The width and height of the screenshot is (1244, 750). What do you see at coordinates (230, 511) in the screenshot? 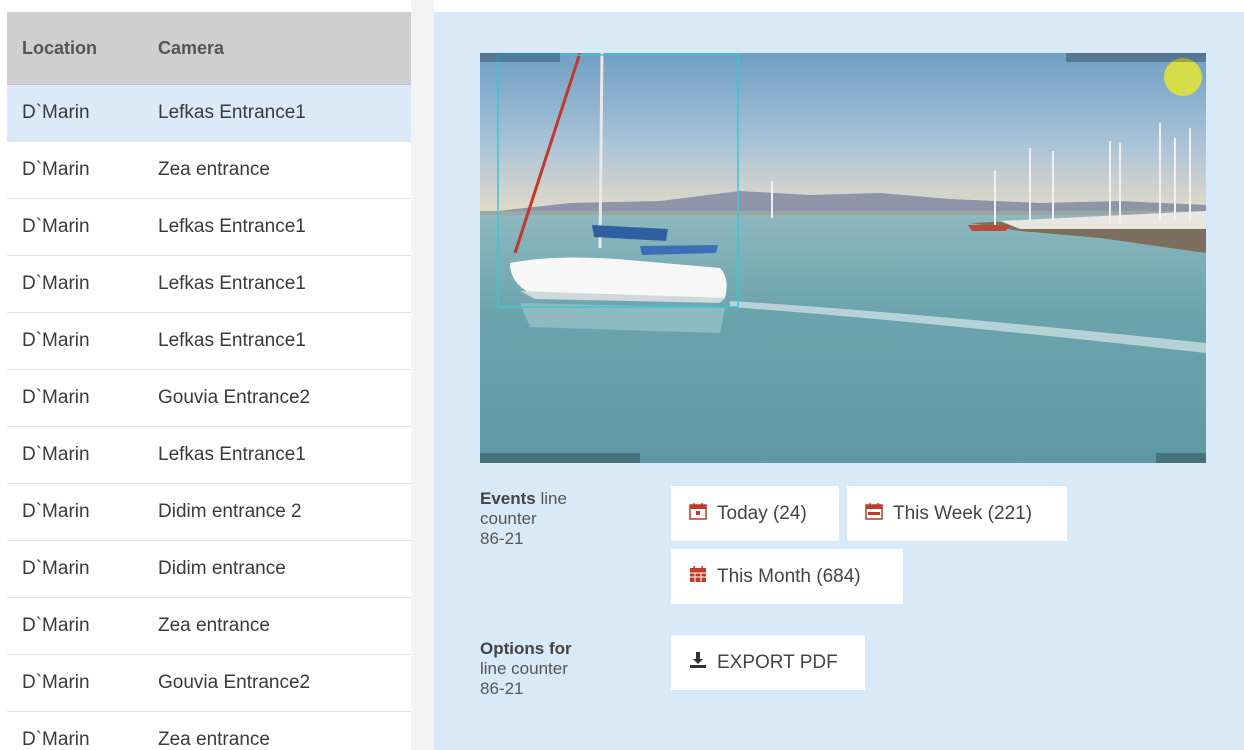
I see `cell-camera: Didim entrance 2` at bounding box center [230, 511].